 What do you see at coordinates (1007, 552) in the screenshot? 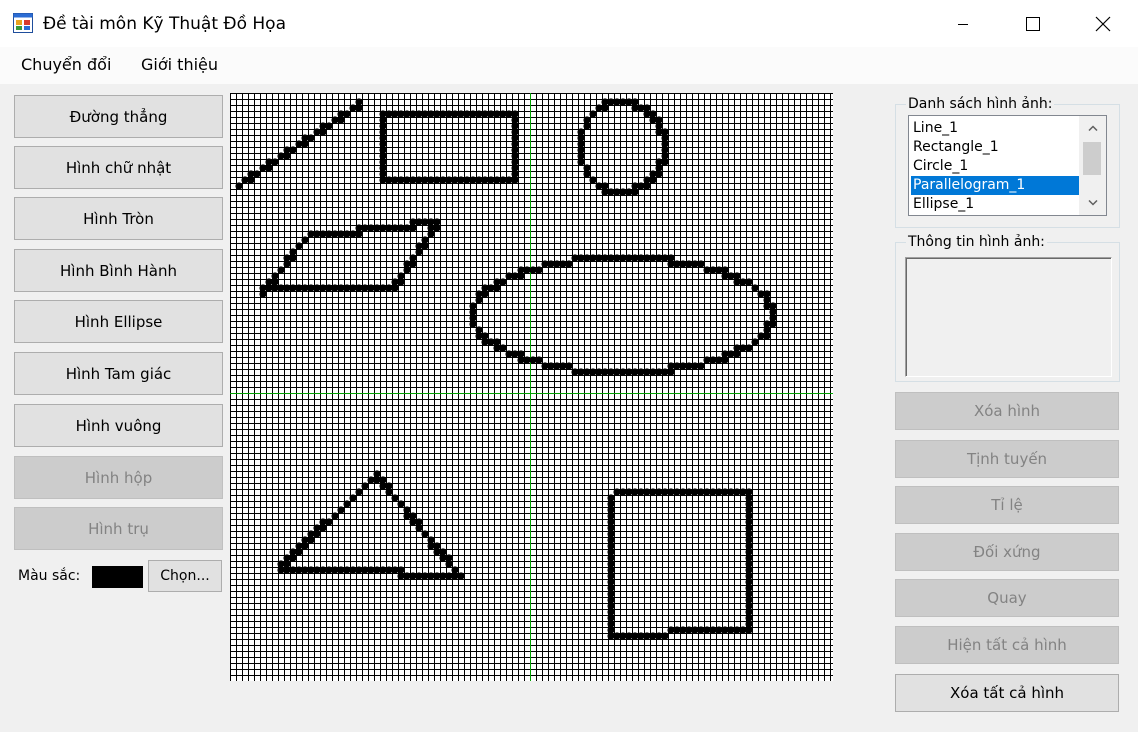
I see `symmetry-button: Đối xứng` at bounding box center [1007, 552].